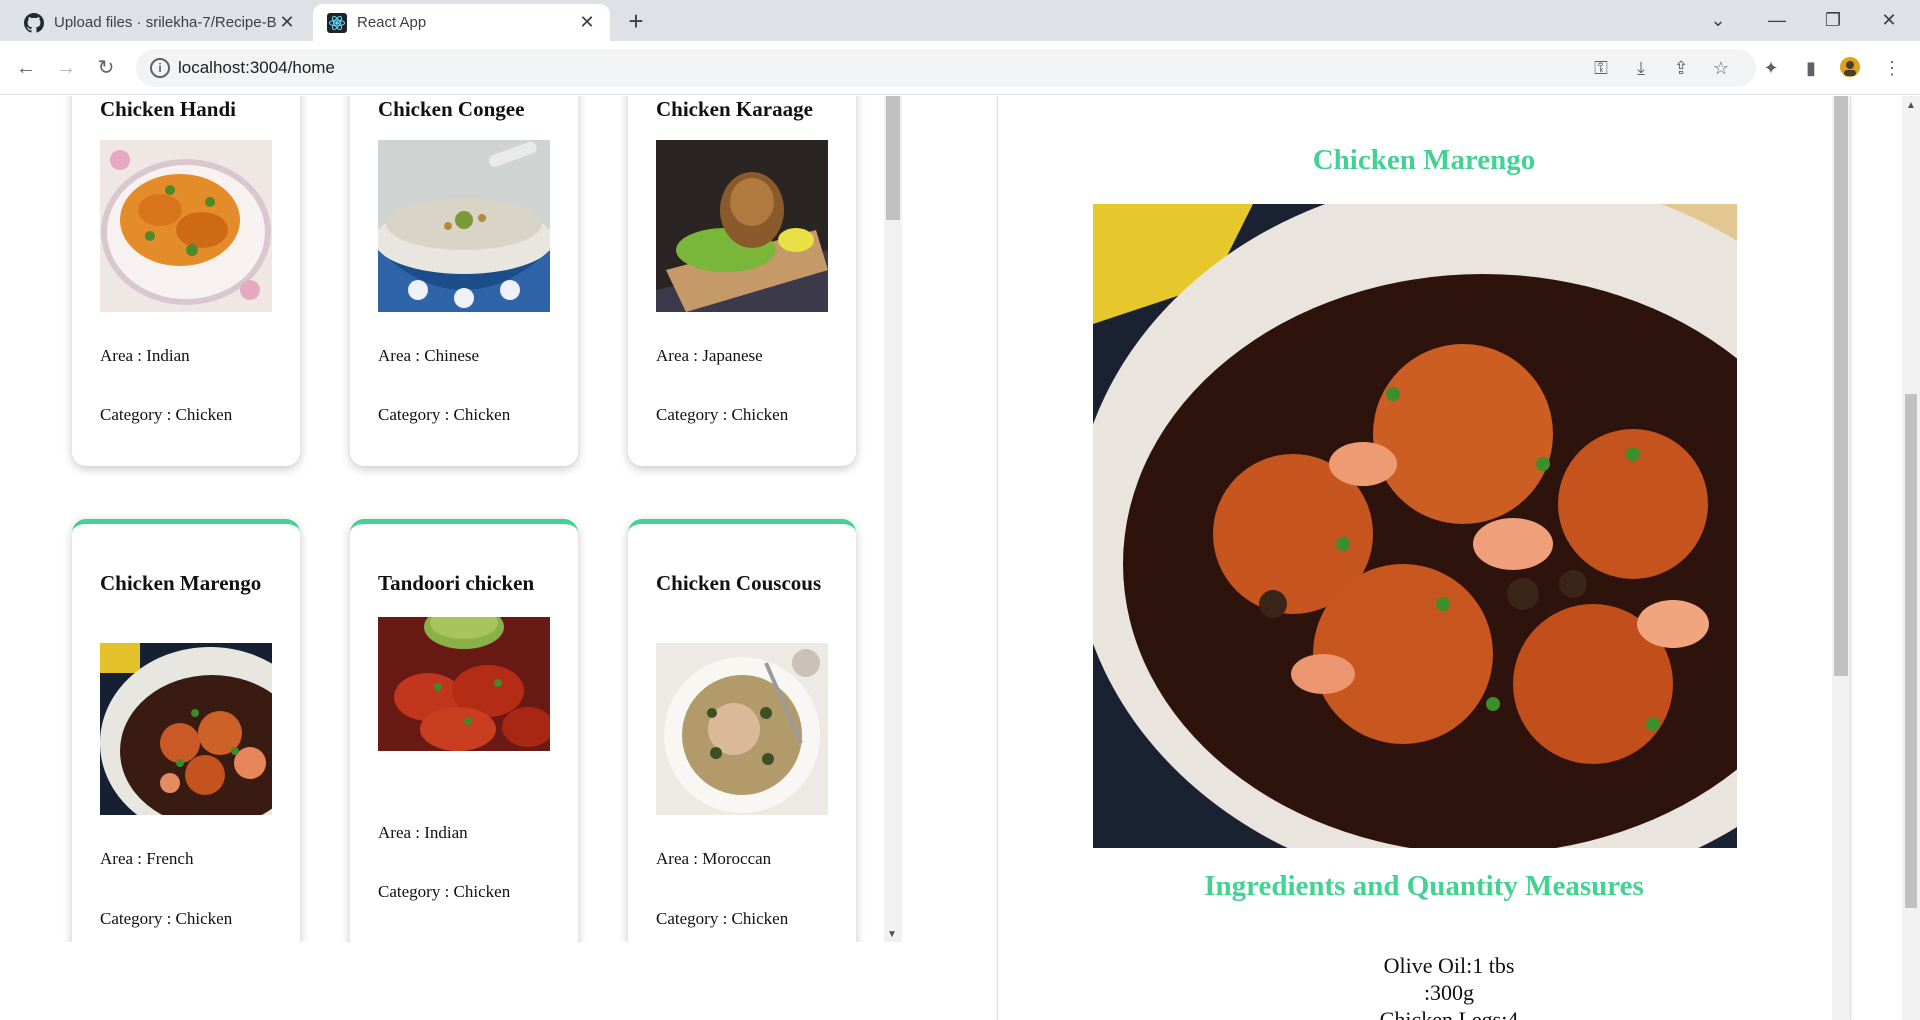 This screenshot has width=1920, height=1020. What do you see at coordinates (739, 583) in the screenshot?
I see `recipe-name: Chicken Couscous` at bounding box center [739, 583].